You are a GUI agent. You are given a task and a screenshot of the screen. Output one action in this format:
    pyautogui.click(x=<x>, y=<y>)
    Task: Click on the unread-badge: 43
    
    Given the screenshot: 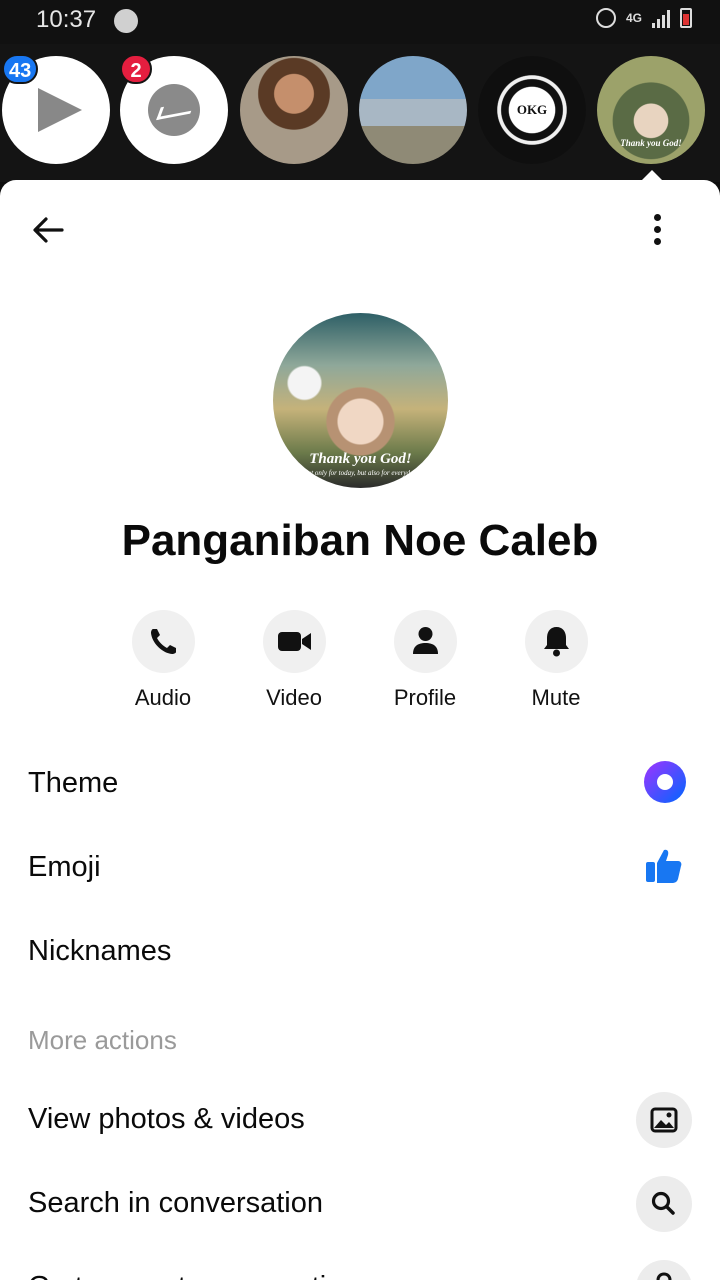 What is the action you would take?
    pyautogui.click(x=20, y=69)
    